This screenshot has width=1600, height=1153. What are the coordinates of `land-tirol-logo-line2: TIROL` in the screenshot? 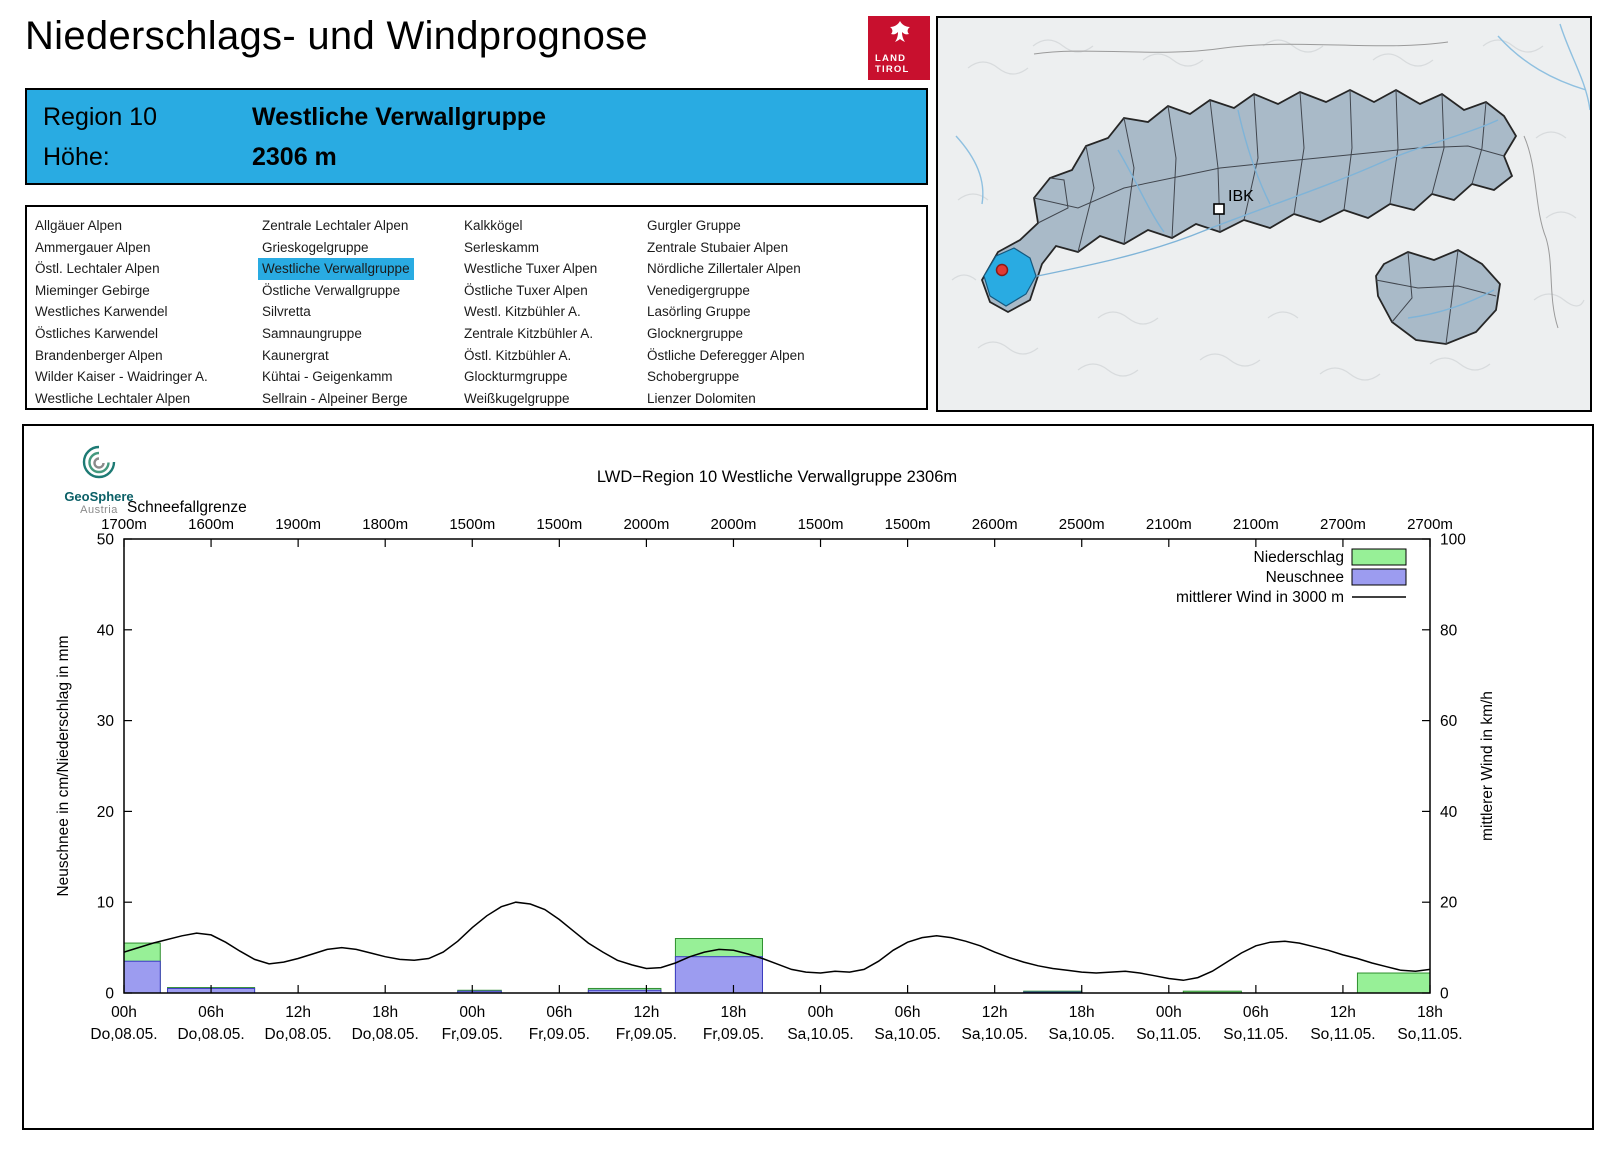 It's located at (892, 69).